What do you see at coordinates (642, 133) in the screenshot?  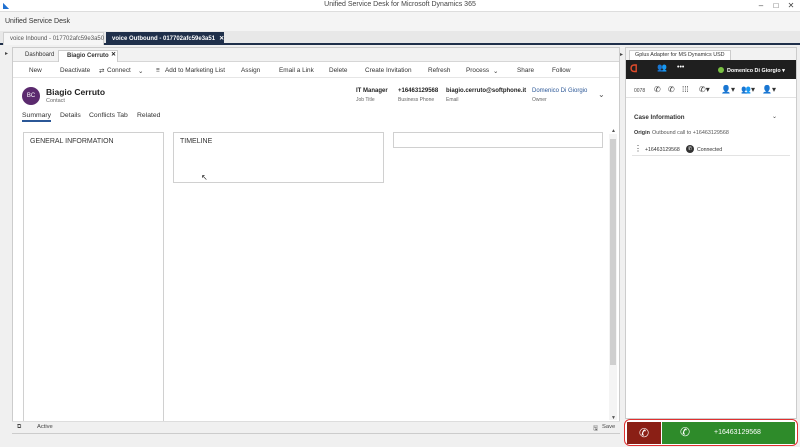 I see `origin-label: Origin` at bounding box center [642, 133].